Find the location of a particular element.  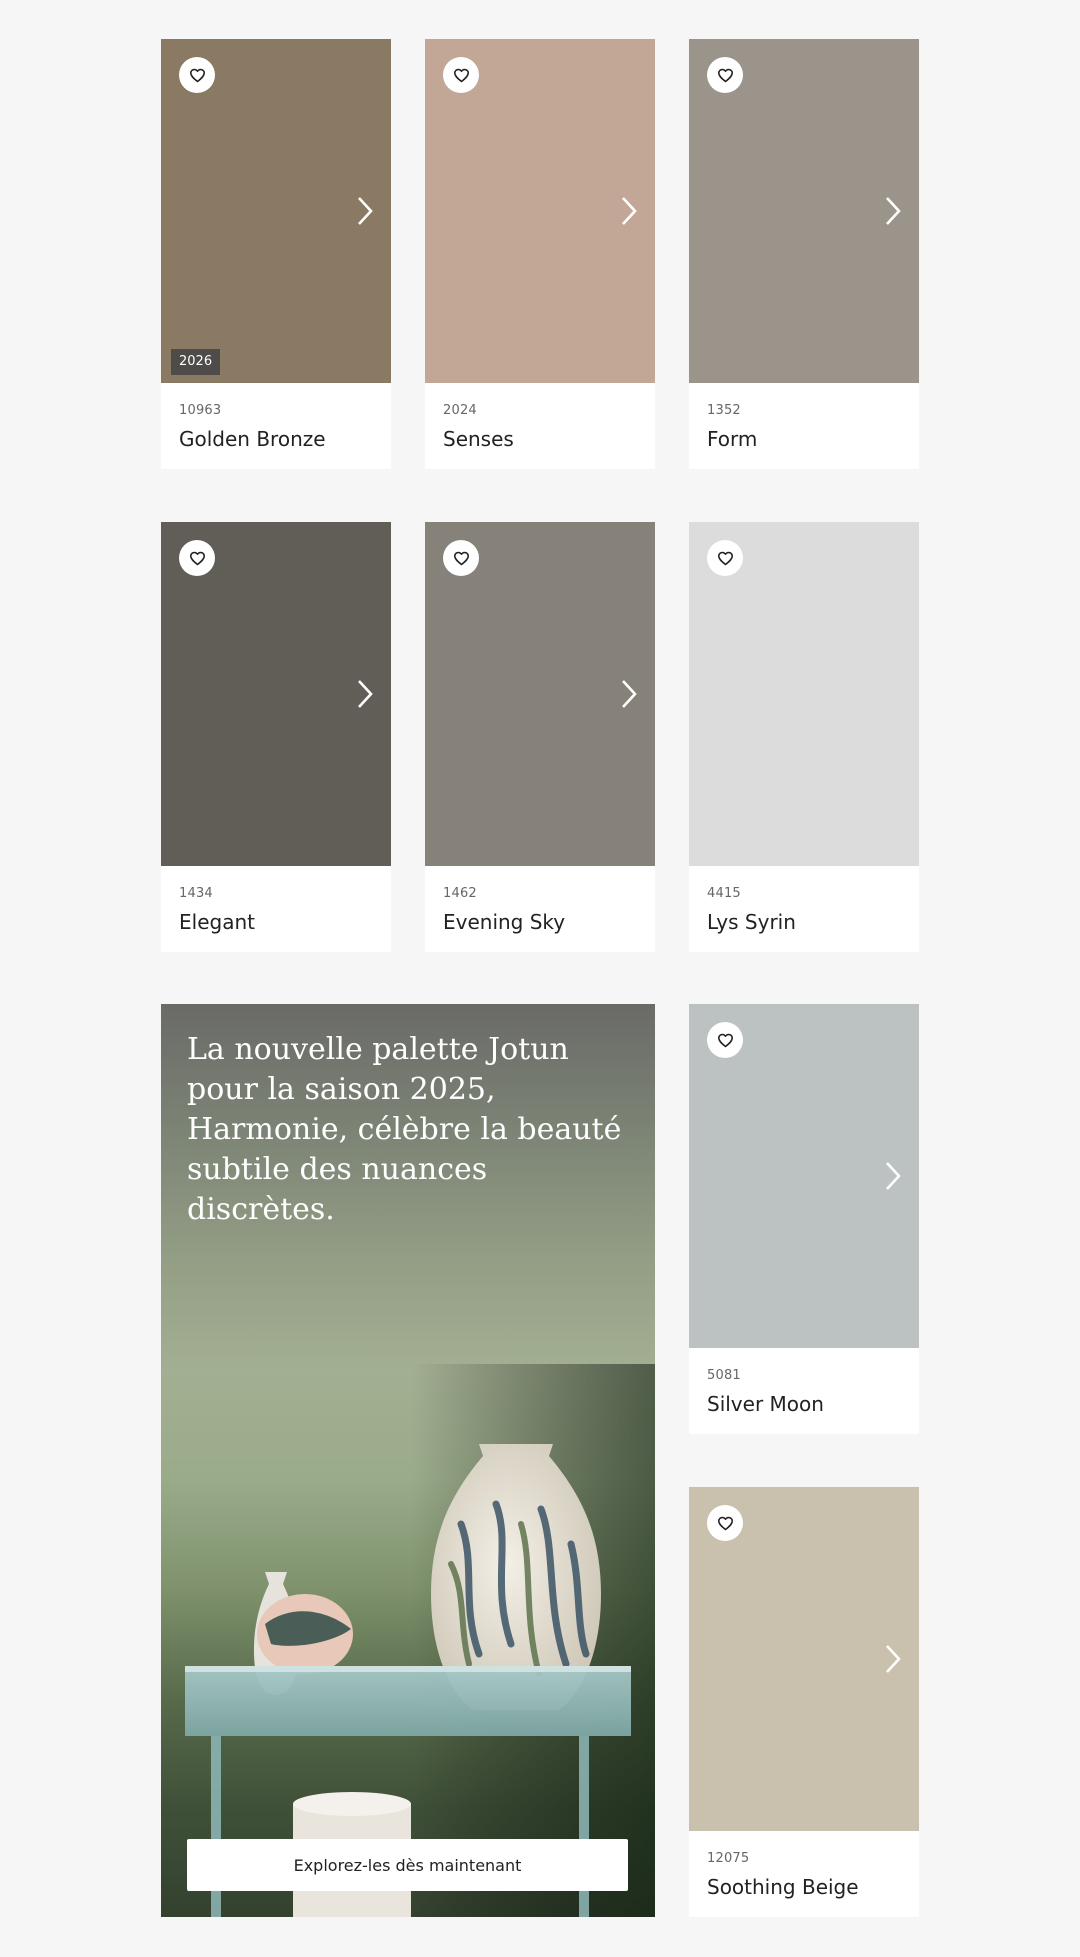

color-card-lys-syrin: 4415 Lys Syrin is located at coordinates (804, 737).